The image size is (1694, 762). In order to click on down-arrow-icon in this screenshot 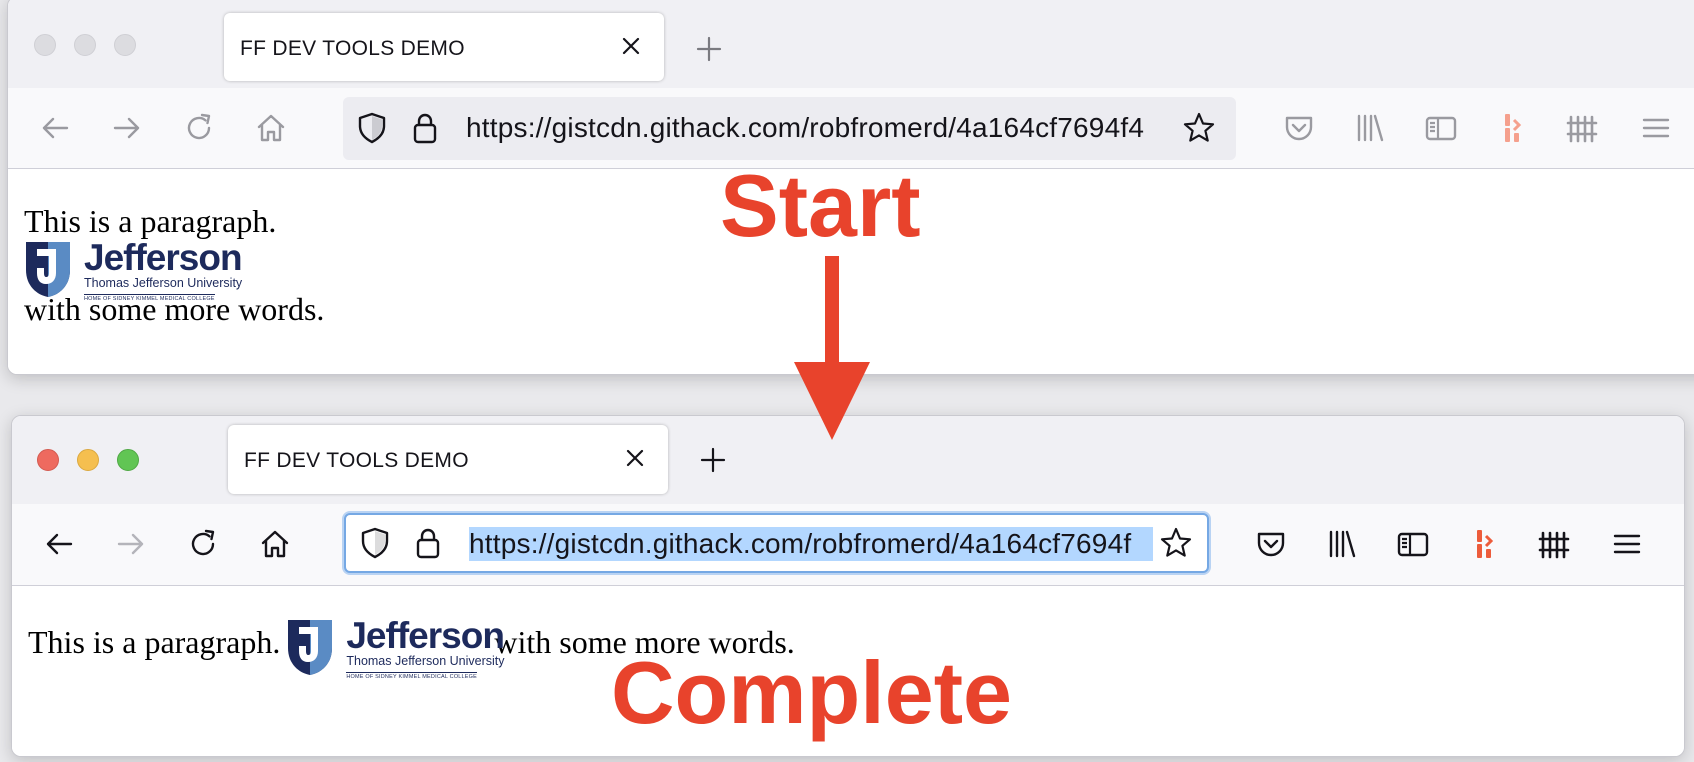, I will do `click(832, 348)`.